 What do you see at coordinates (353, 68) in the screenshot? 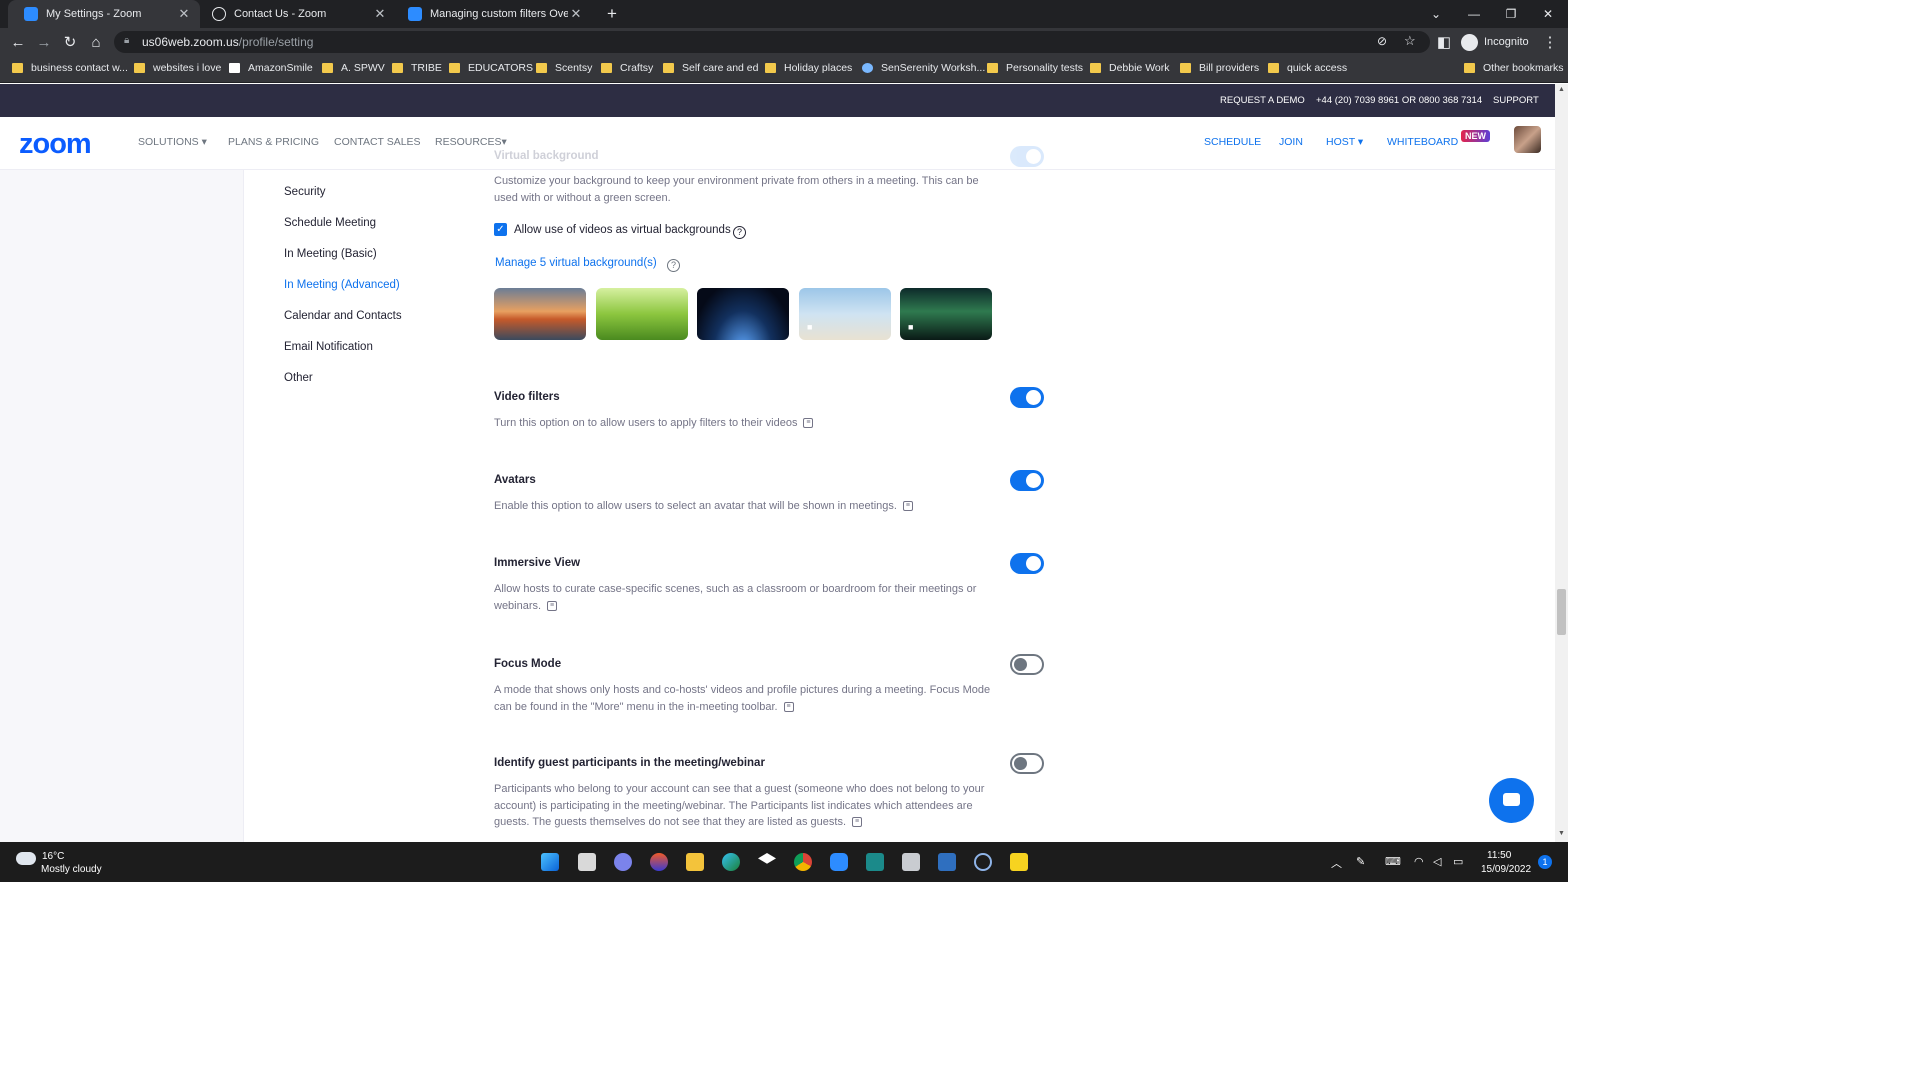
I see `bookmark-folder: A. SPWV` at bounding box center [353, 68].